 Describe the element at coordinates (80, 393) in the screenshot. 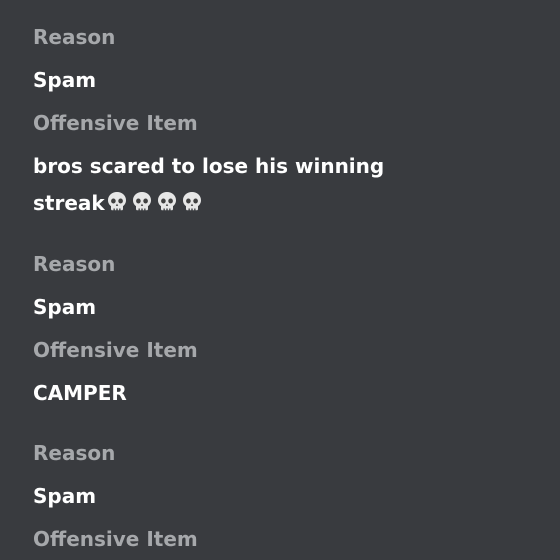

I see `offensive-item-value: CAMPER` at that location.